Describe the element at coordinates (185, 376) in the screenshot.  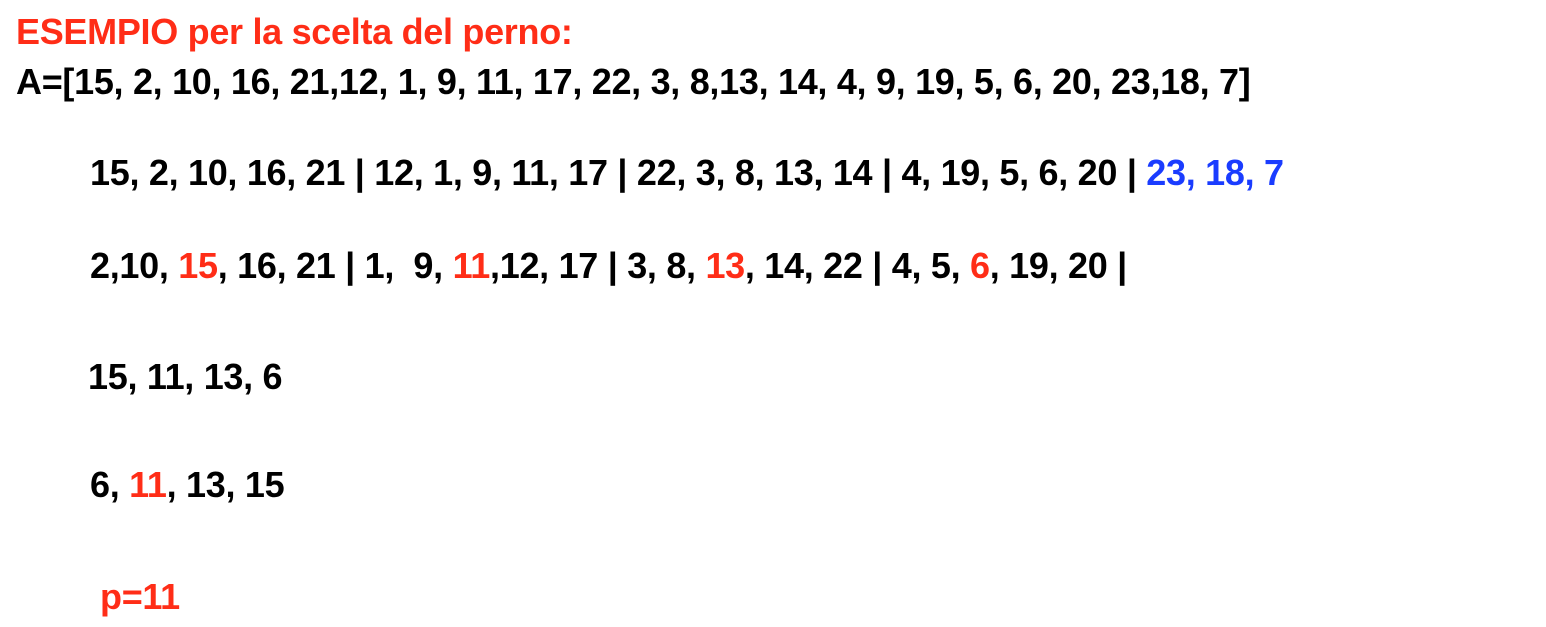
I see `medians-list: 15, 11, 13, 6` at that location.